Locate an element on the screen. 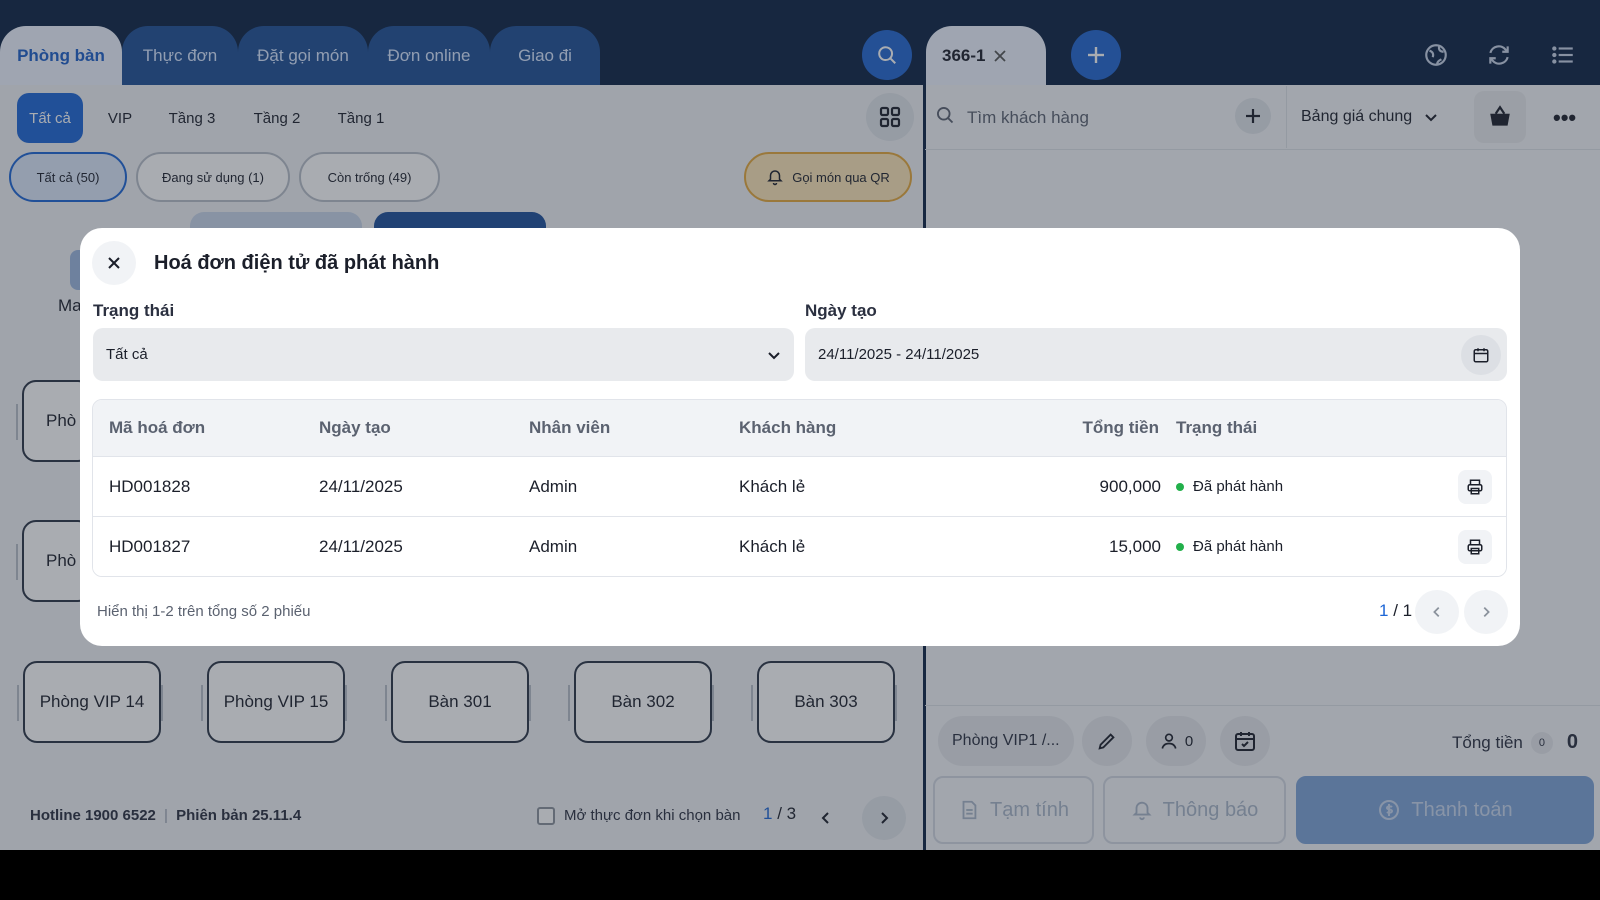  calendar-button is located at coordinates (1481, 354).